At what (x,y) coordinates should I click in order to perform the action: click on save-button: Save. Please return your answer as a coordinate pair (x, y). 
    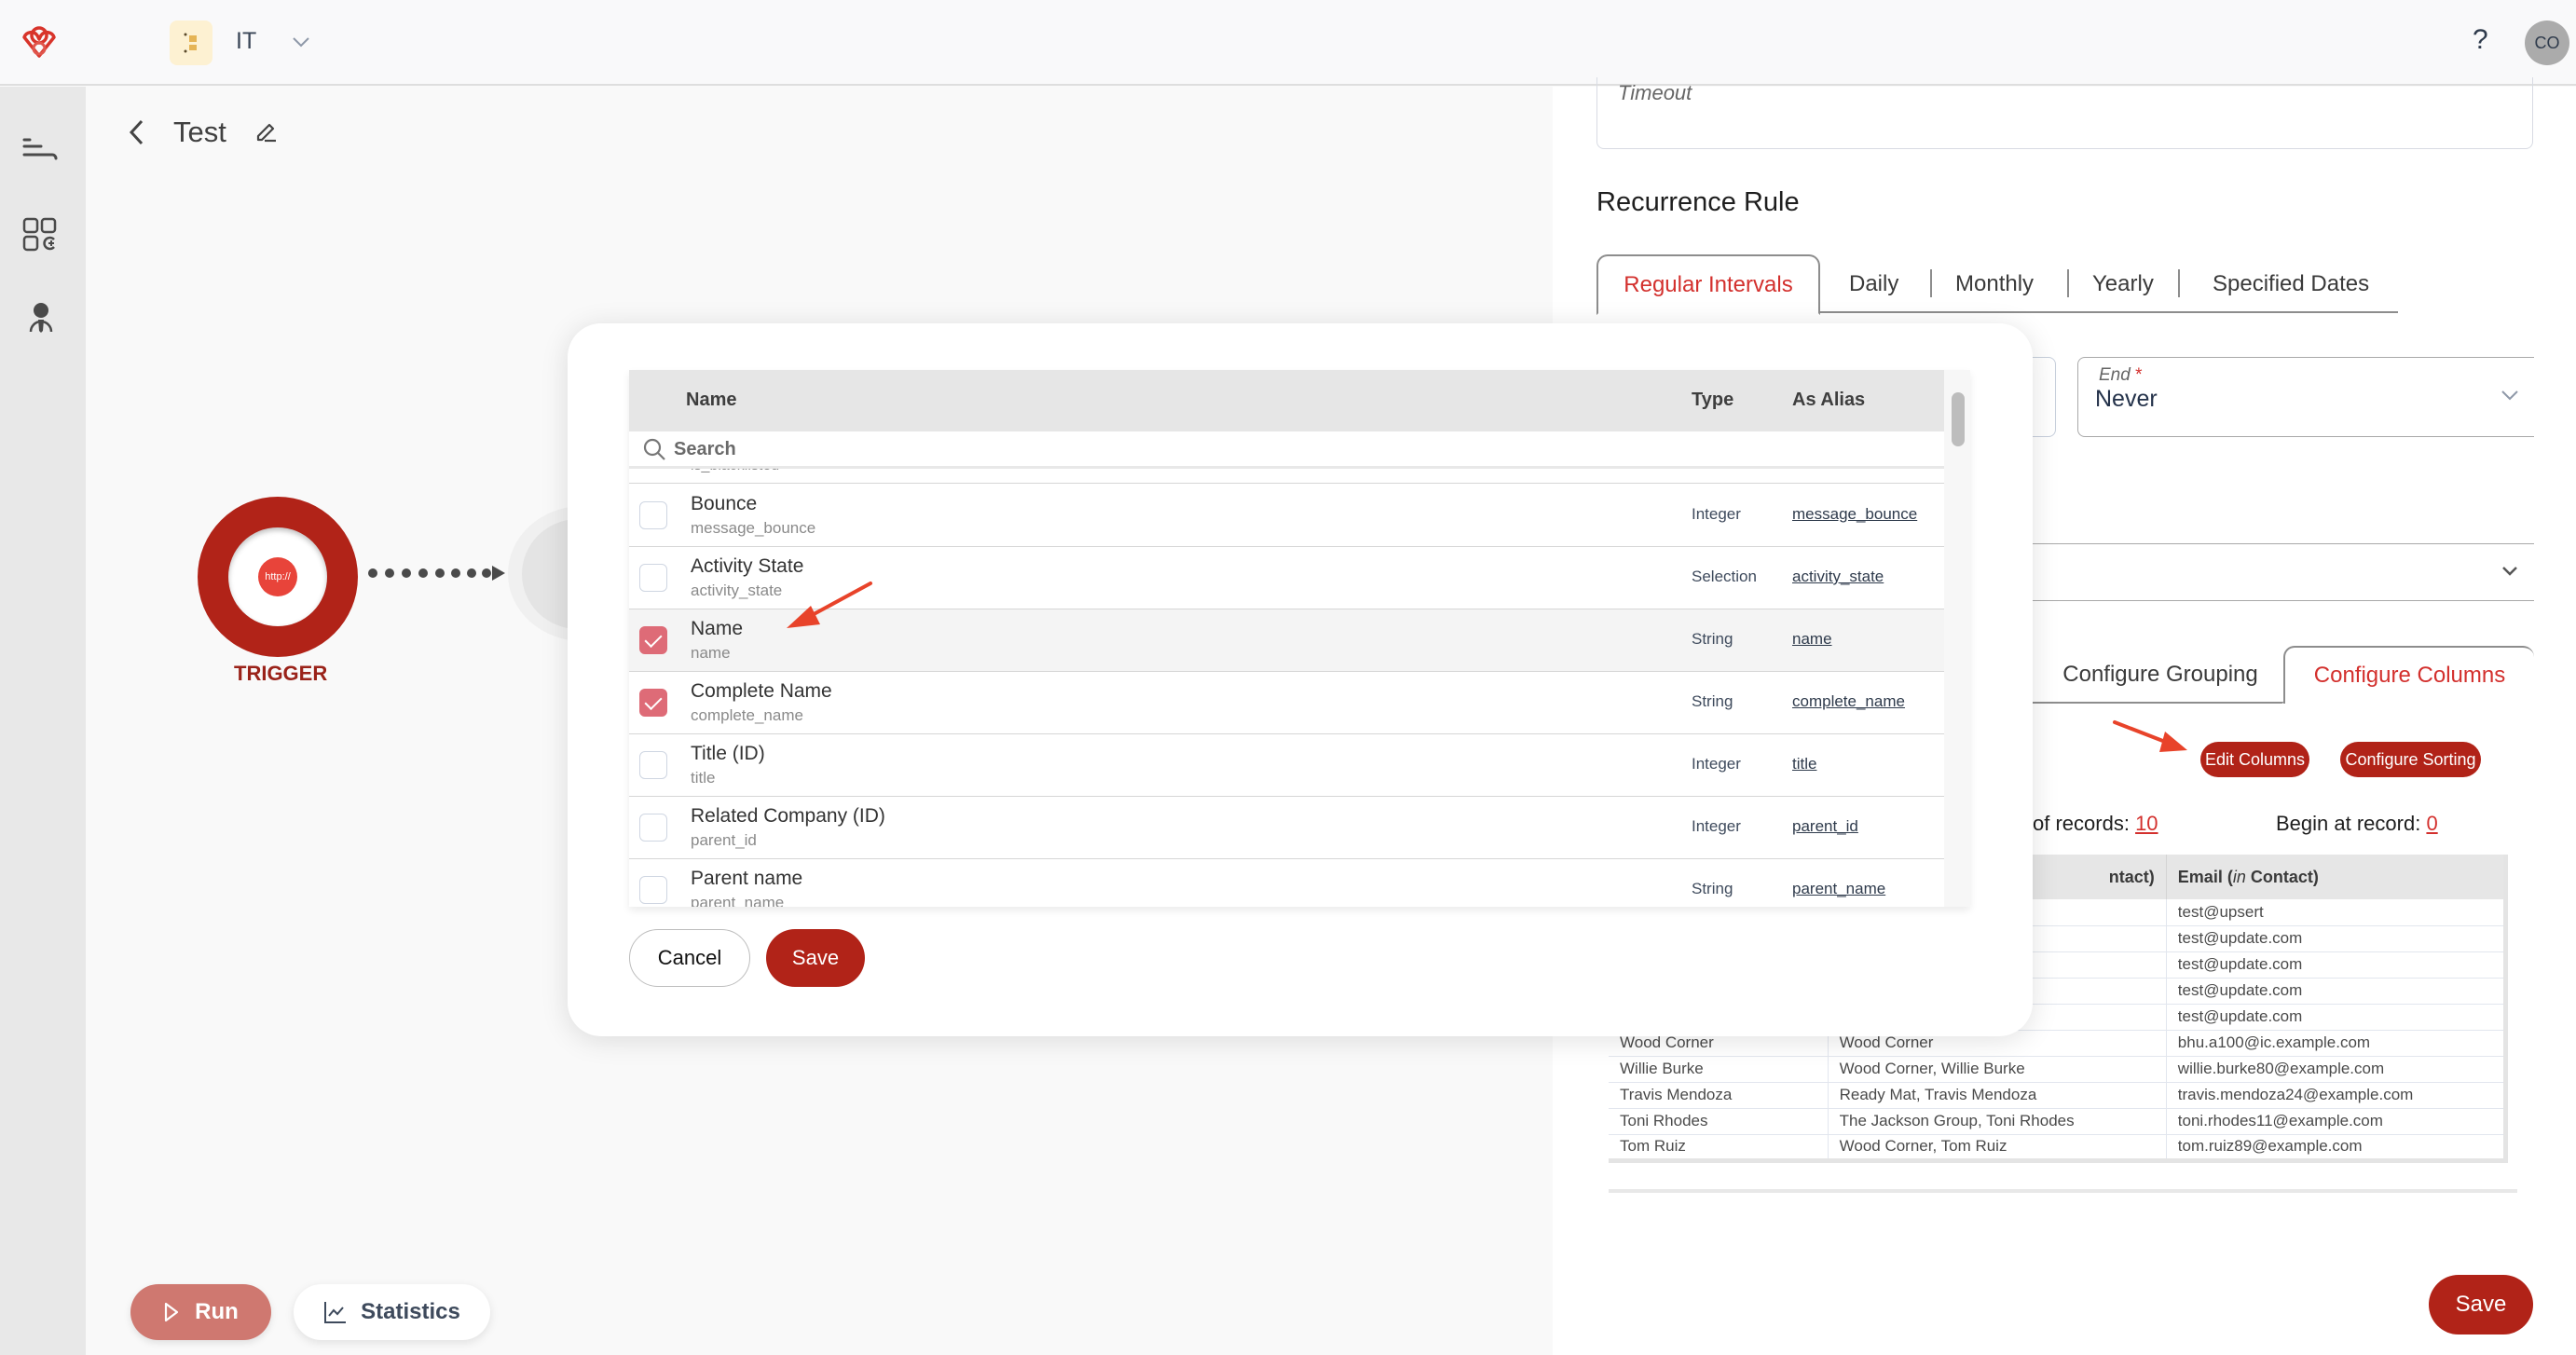
    Looking at the image, I should click on (2481, 1304).